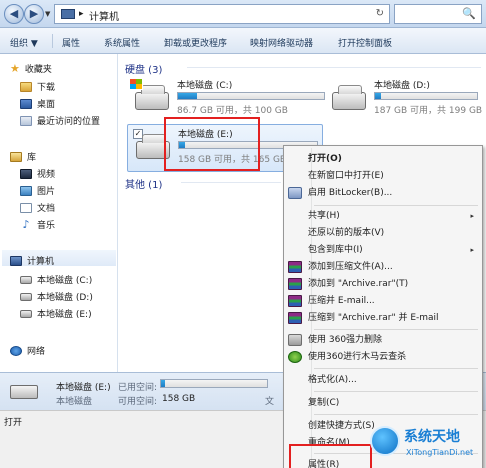  I want to click on music-note-icon: ♪, so click(26, 224).